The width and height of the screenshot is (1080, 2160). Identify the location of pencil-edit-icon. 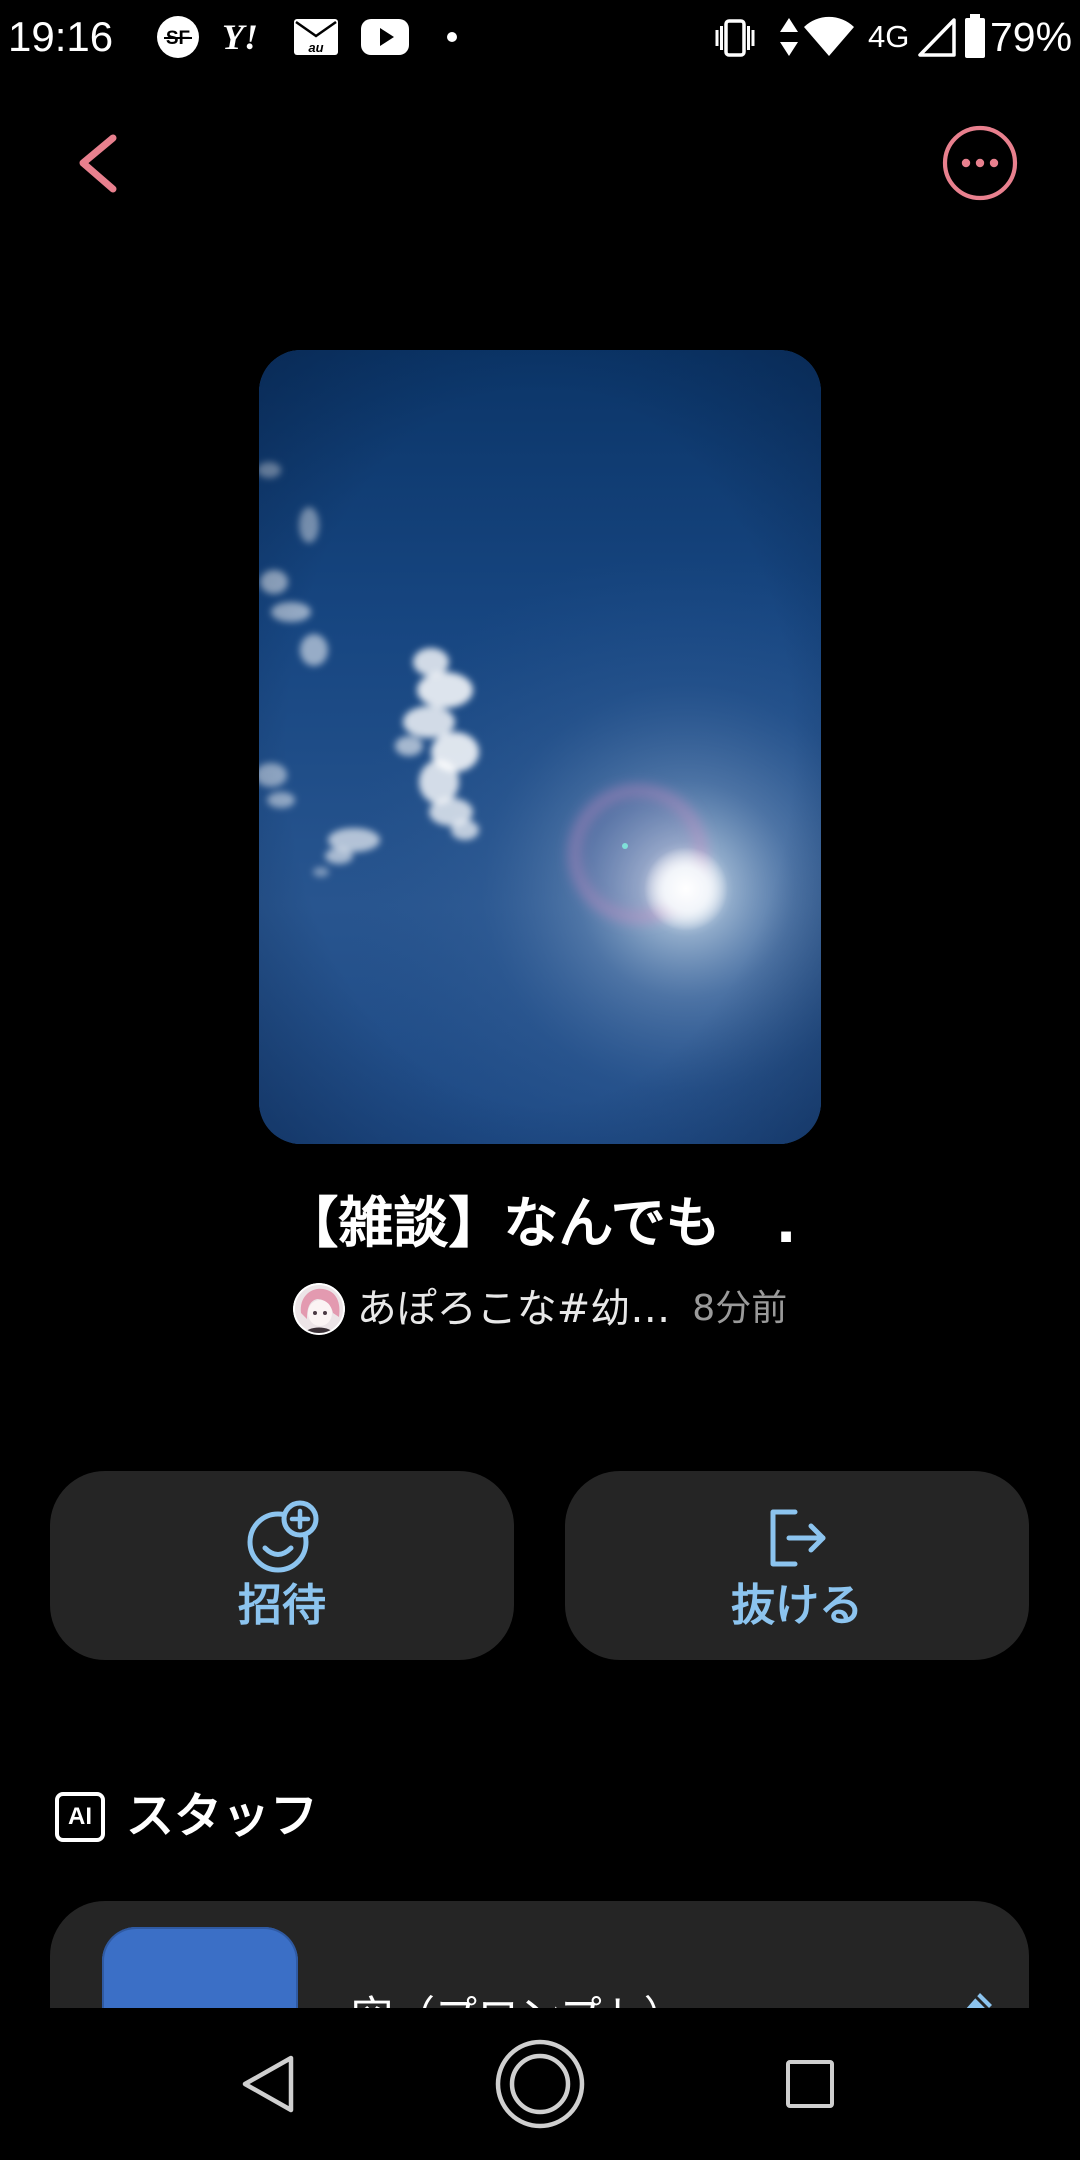
(968, 1997).